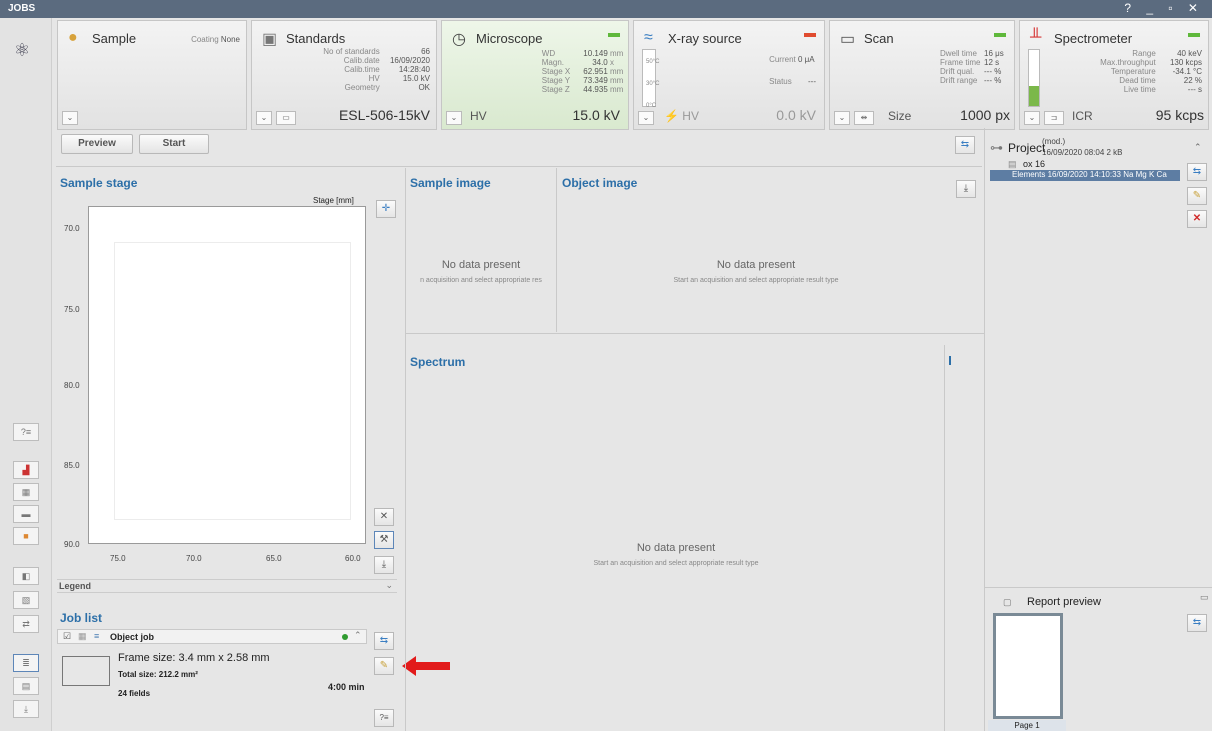 This screenshot has width=1212, height=731. Describe the element at coordinates (1000, 35) in the screenshot. I see `scan-status-ok` at that location.